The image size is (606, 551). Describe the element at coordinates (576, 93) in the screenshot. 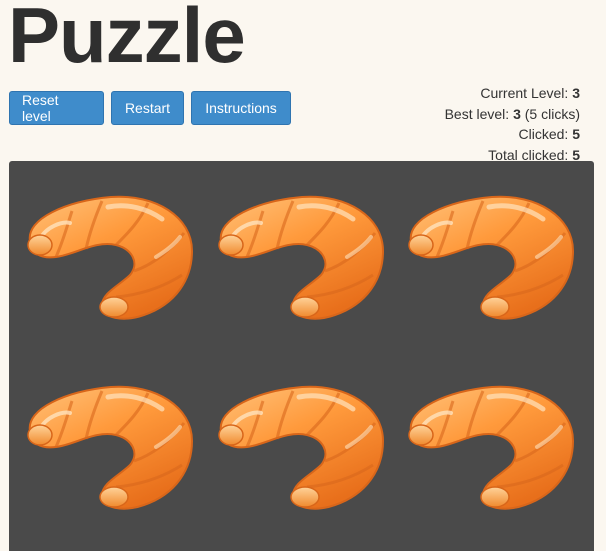

I see `current-level-value: 3` at that location.